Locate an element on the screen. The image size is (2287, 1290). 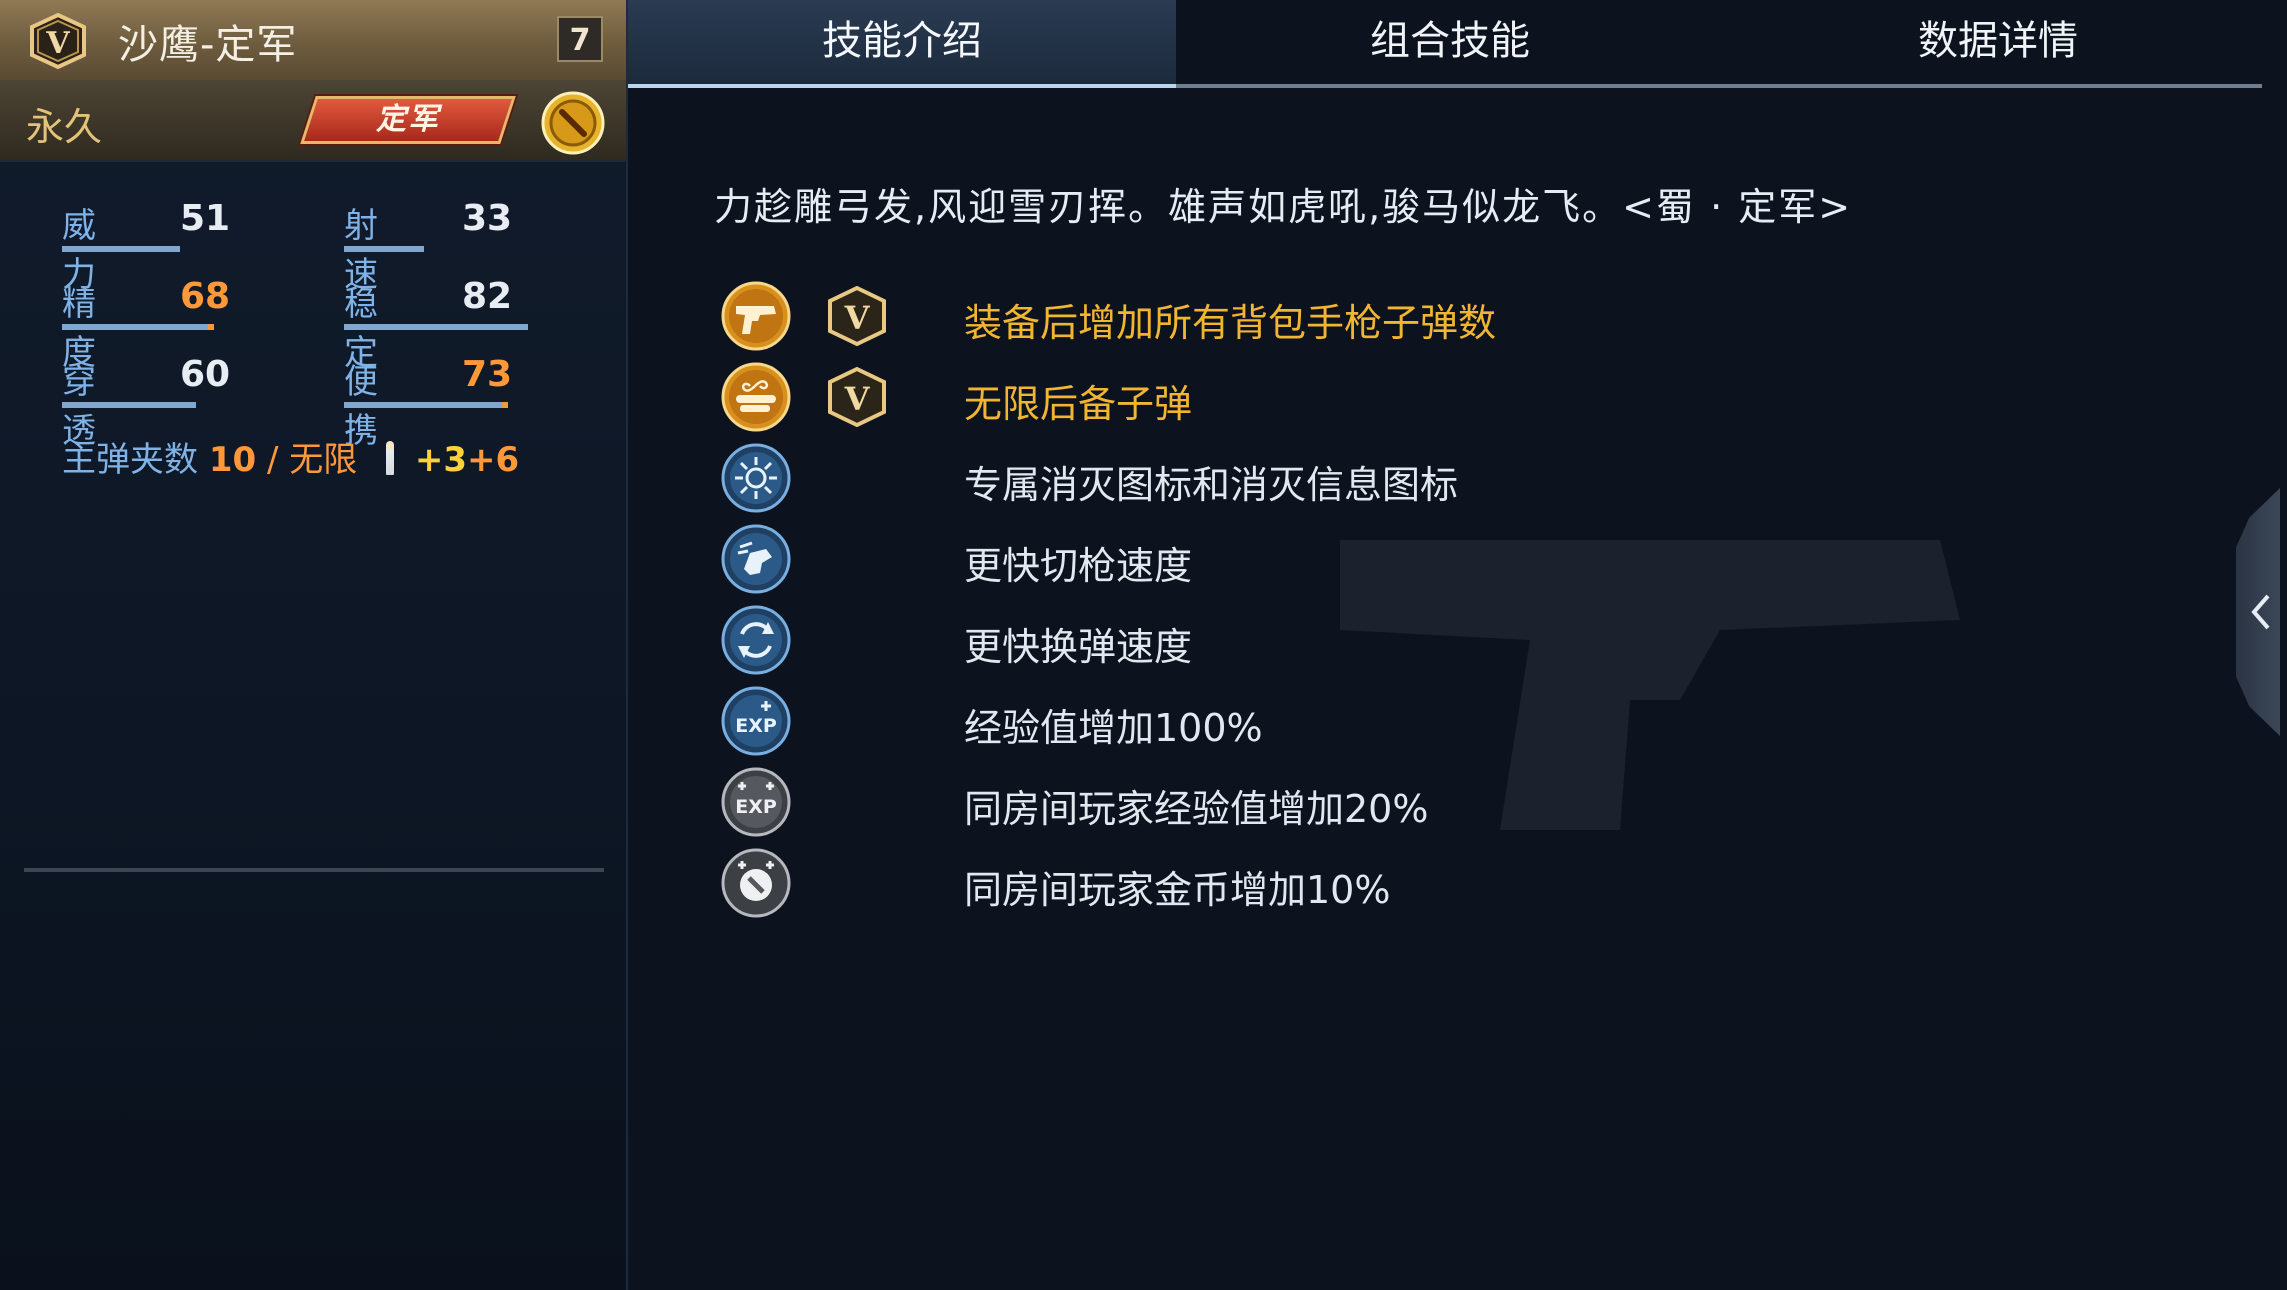
skill-row: 更快换弹速度 is located at coordinates (1316, 640).